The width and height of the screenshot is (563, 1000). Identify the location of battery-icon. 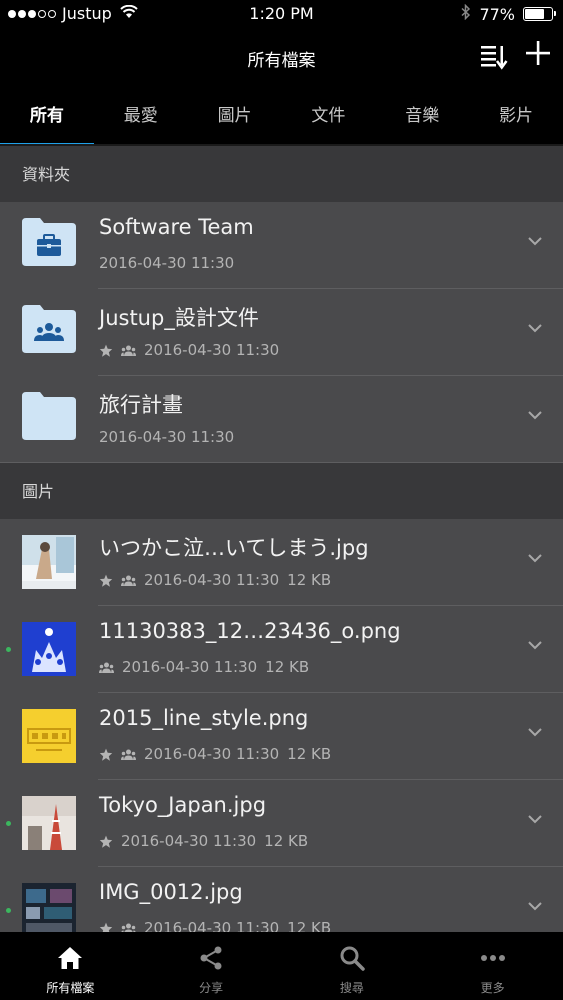
(539, 14).